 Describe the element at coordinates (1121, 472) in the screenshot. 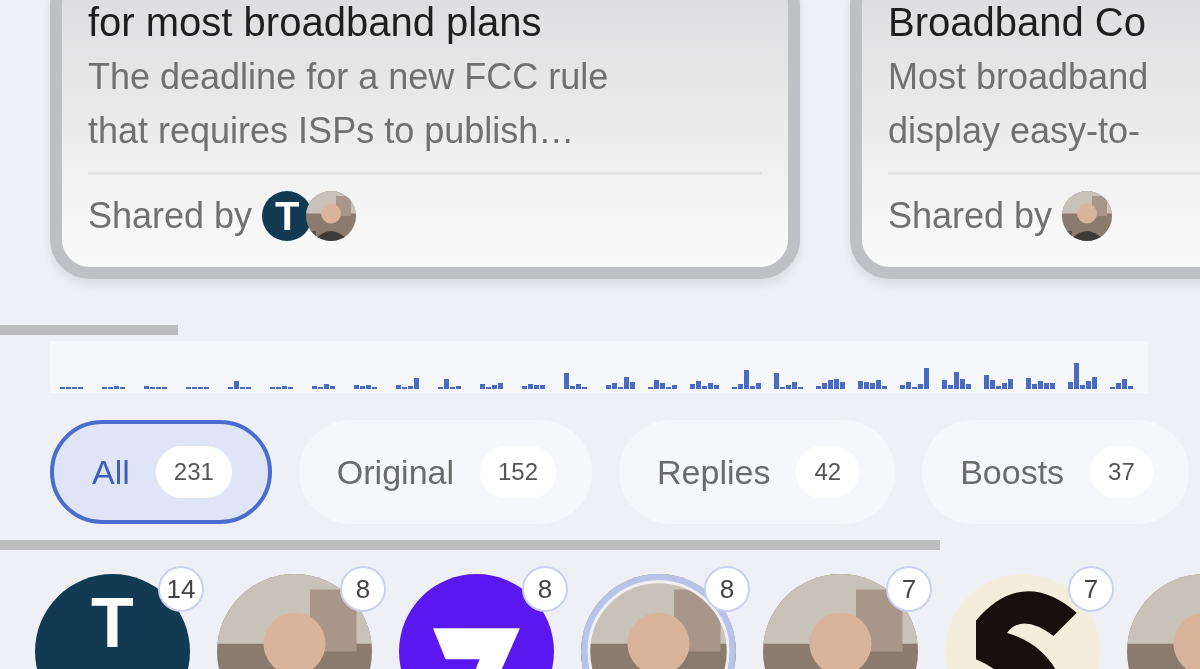

I see `count-badge: 37` at that location.